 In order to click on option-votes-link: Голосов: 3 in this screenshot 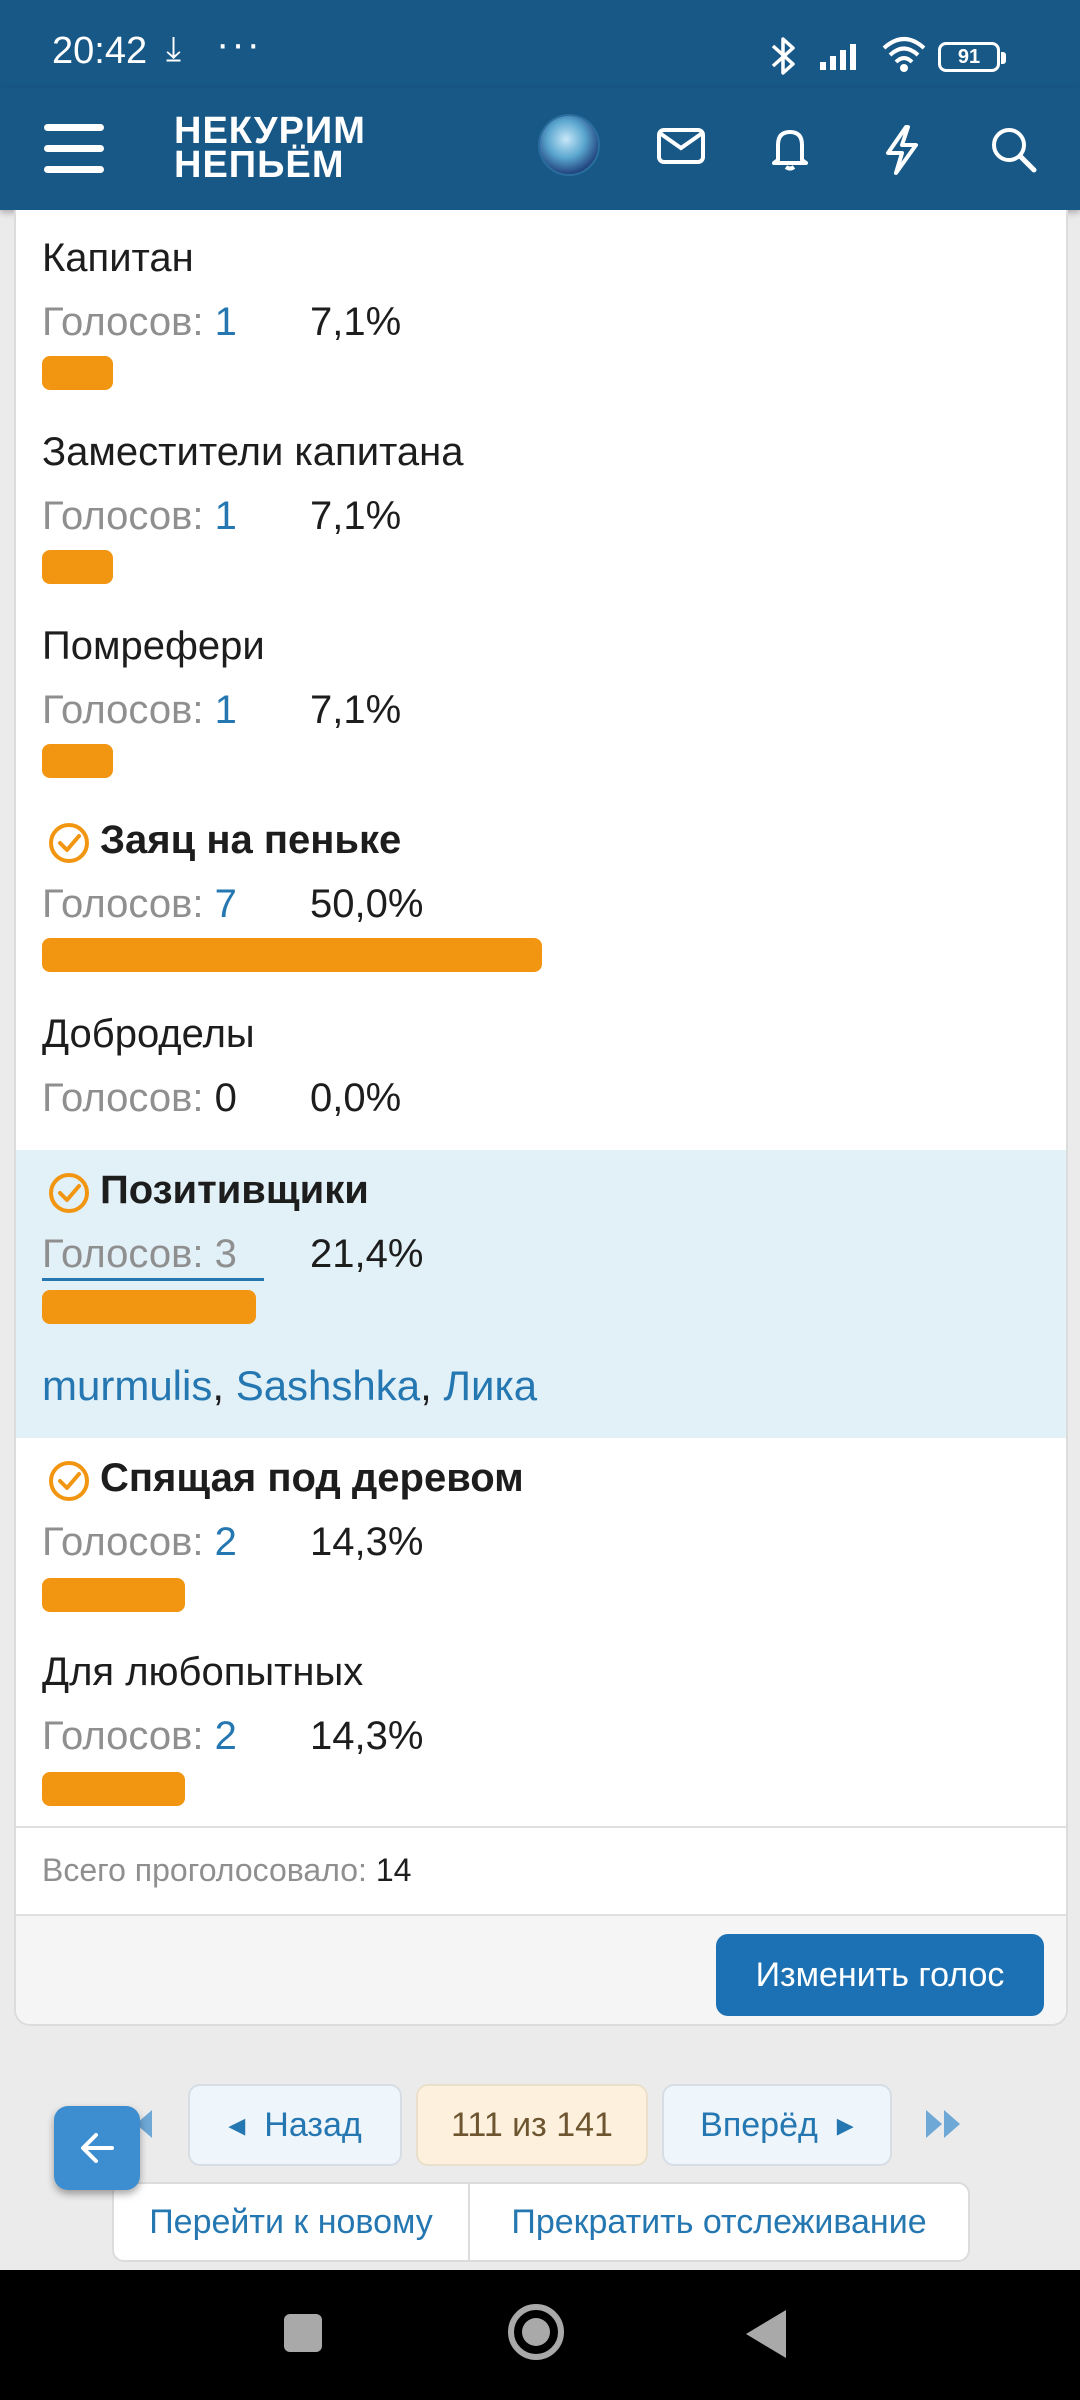, I will do `click(139, 1254)`.